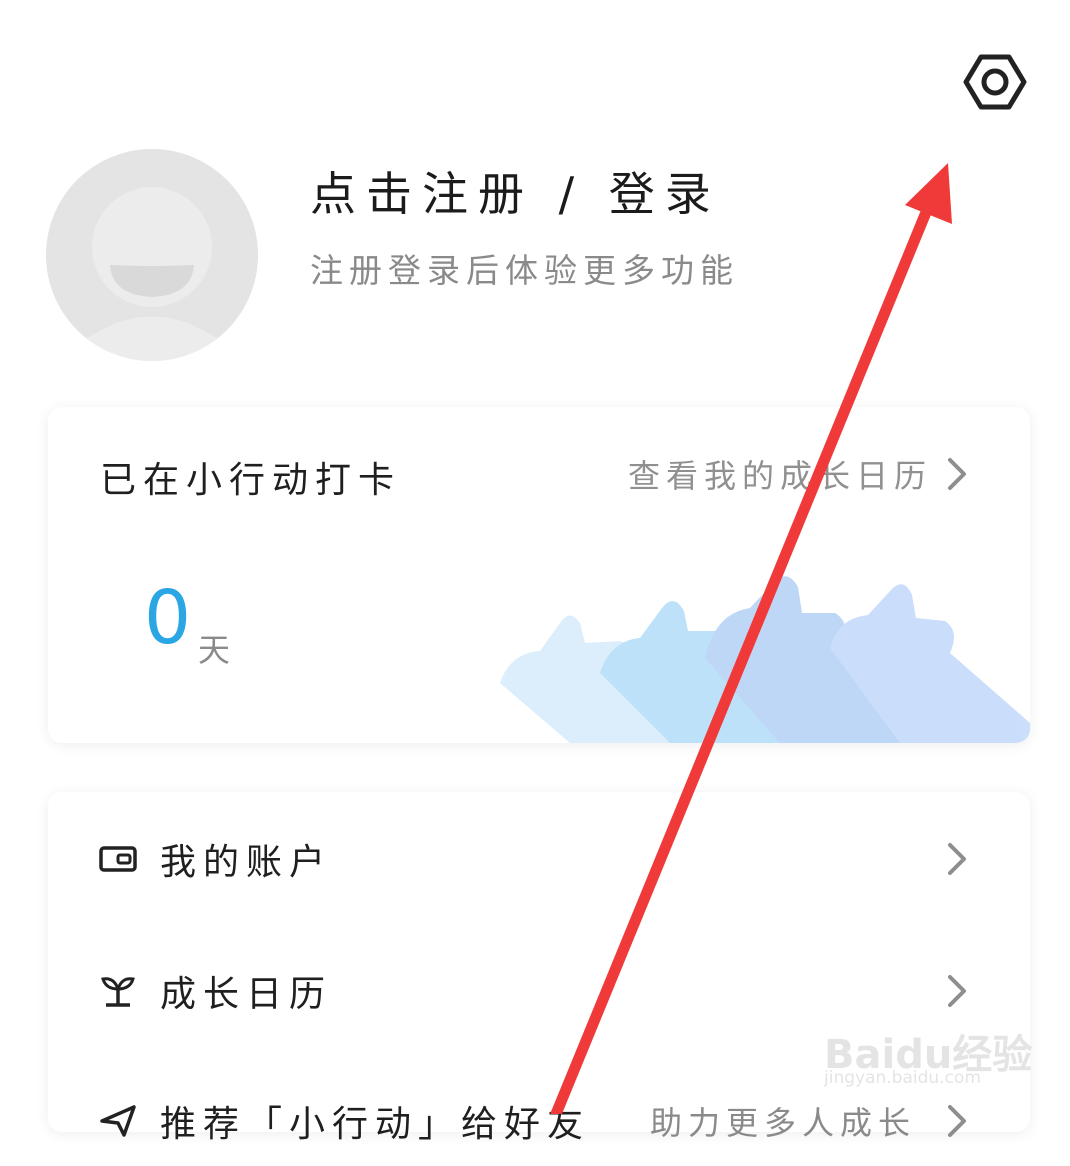 This screenshot has width=1070, height=1166. I want to click on growth-calendar-link: 查看我的成长日历, so click(800, 474).